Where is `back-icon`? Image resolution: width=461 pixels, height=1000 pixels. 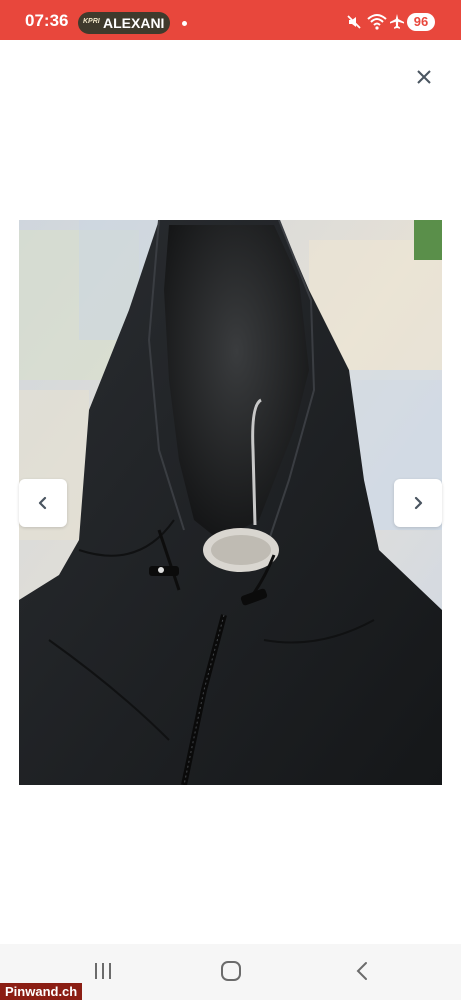
back-icon is located at coordinates (361, 971).